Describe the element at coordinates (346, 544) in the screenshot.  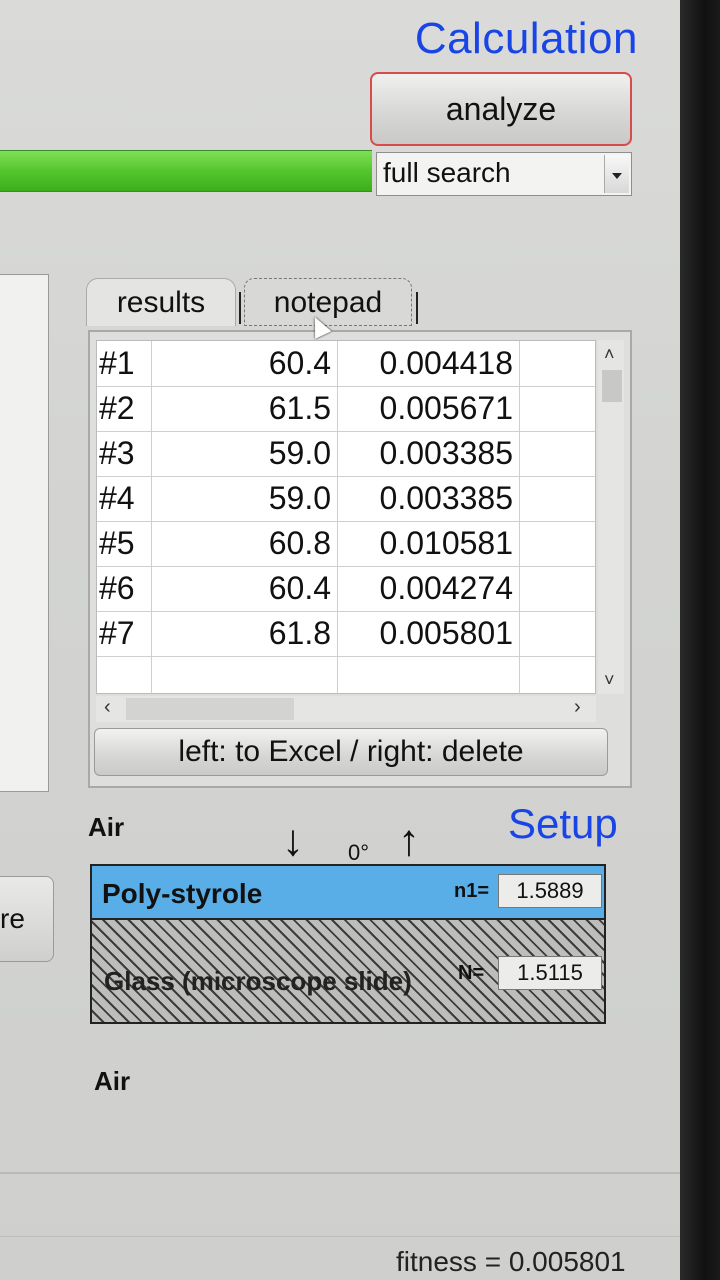
I see `table-row: #5 60.8 0.010581` at that location.